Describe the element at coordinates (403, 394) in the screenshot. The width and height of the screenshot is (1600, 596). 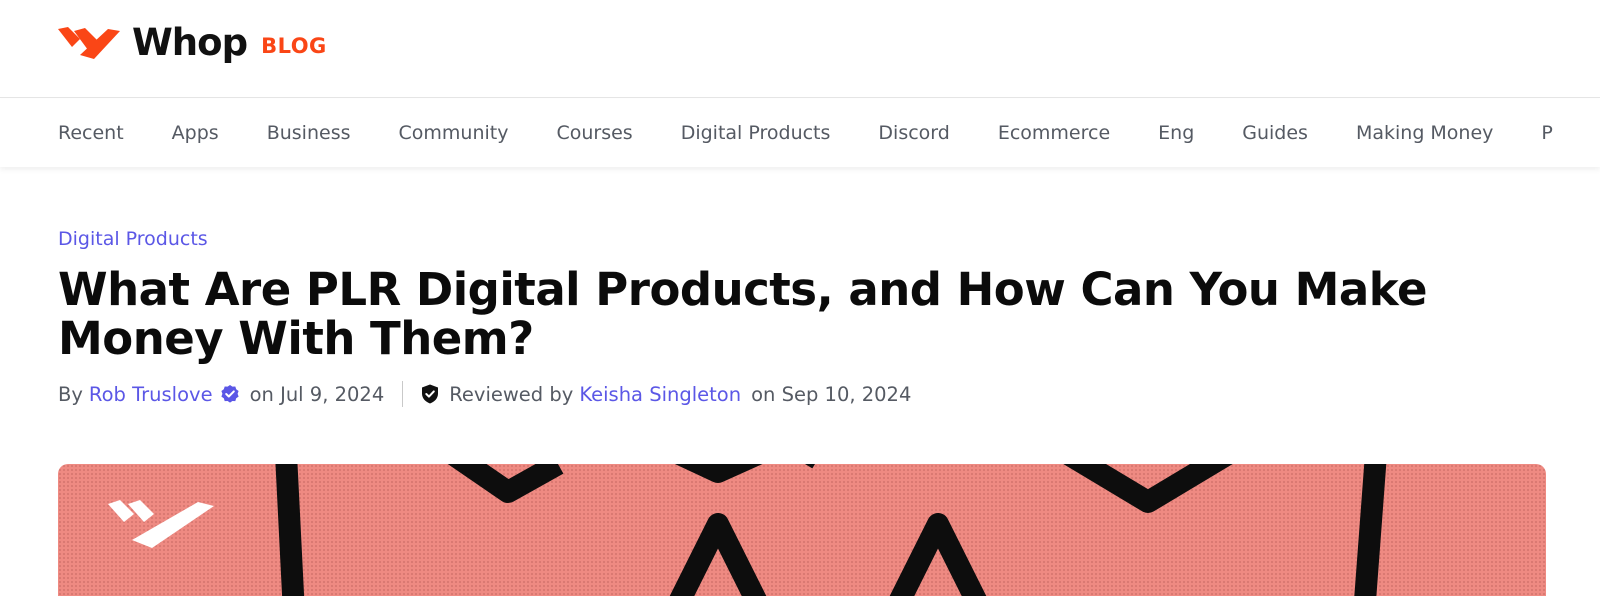
I see `meta-divider` at that location.